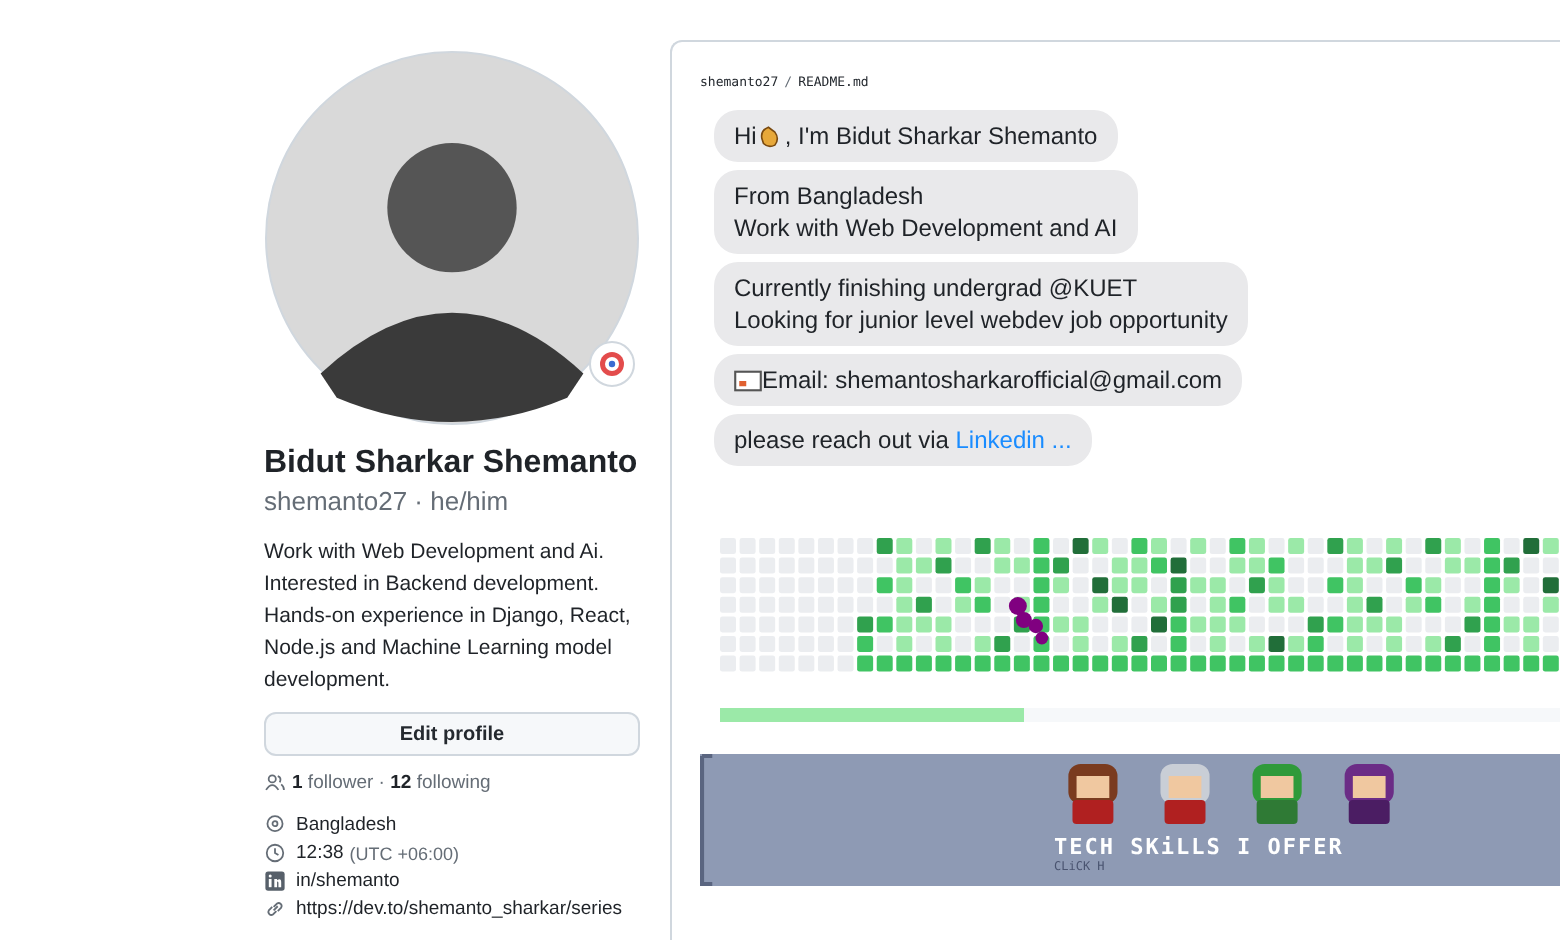  I want to click on profile-detail: Bangladesh, so click(346, 825).